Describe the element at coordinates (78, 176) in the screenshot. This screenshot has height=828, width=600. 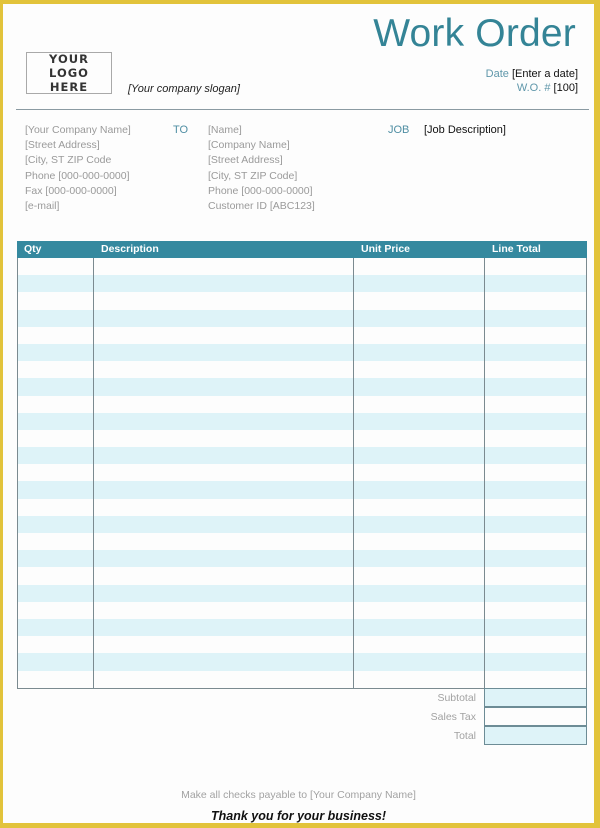
I see `from-phone: Phone [000-000-0000]` at that location.